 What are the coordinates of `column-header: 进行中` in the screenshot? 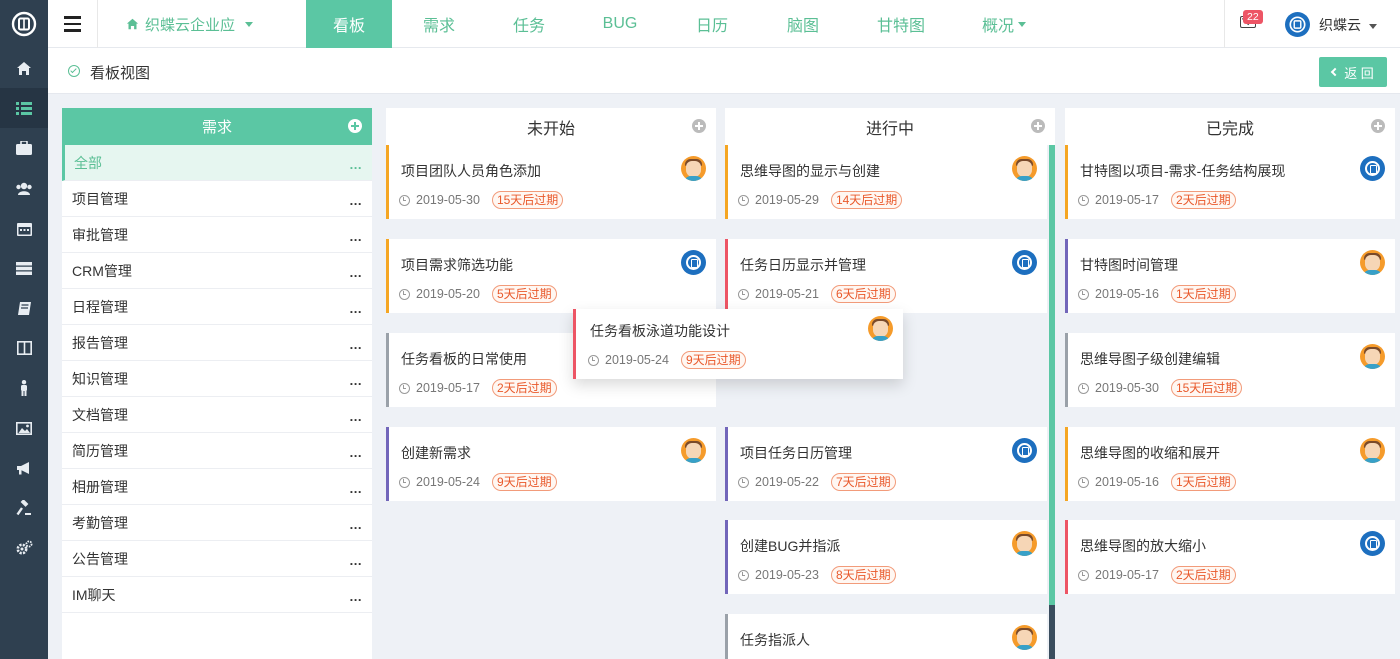 It's located at (890, 126).